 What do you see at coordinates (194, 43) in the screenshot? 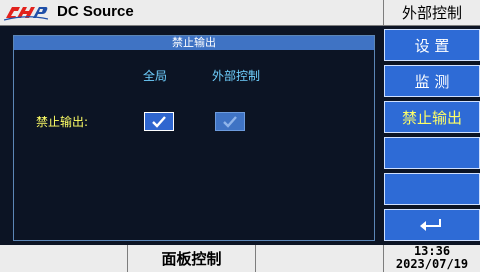
I see `panel-title: 禁止输出` at bounding box center [194, 43].